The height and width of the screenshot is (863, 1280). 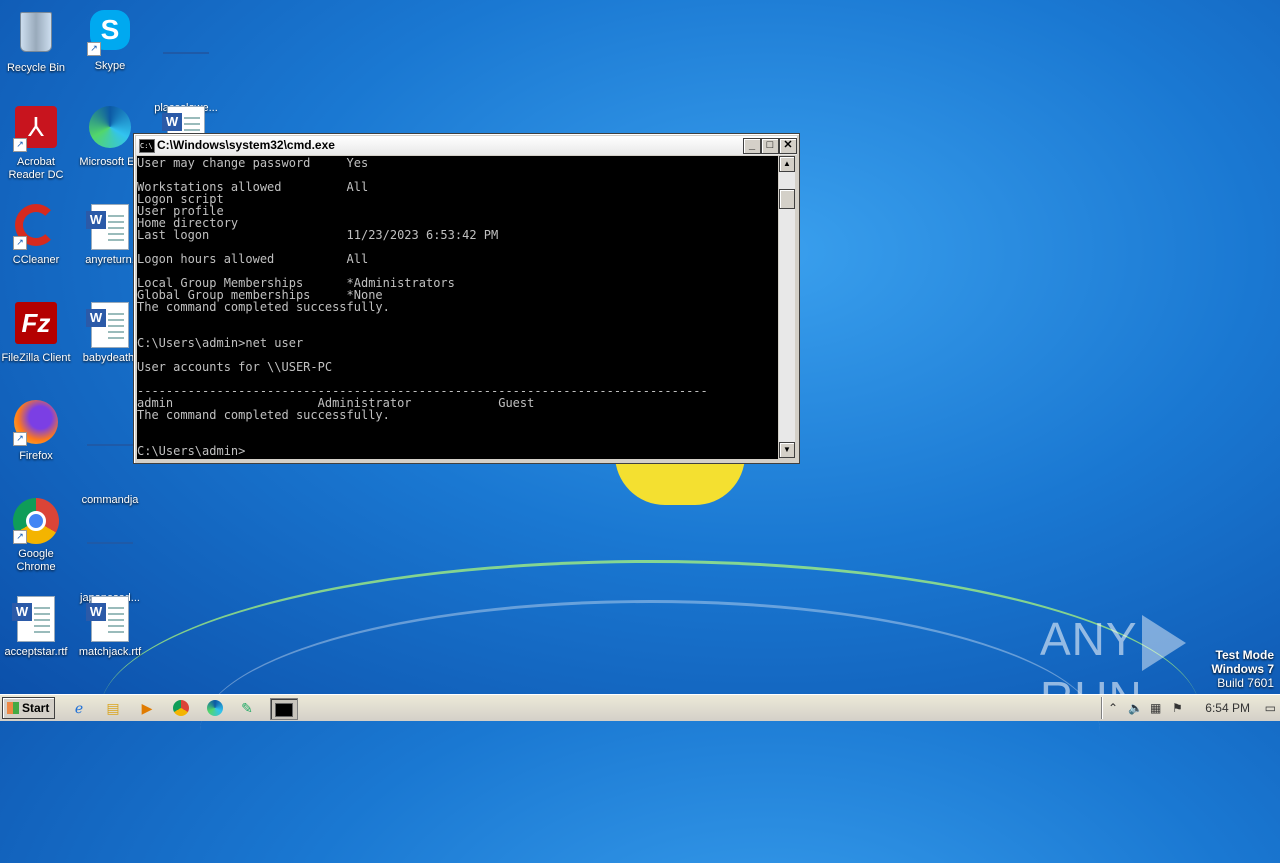 I want to click on network-icon: ▦, so click(x=1155, y=708).